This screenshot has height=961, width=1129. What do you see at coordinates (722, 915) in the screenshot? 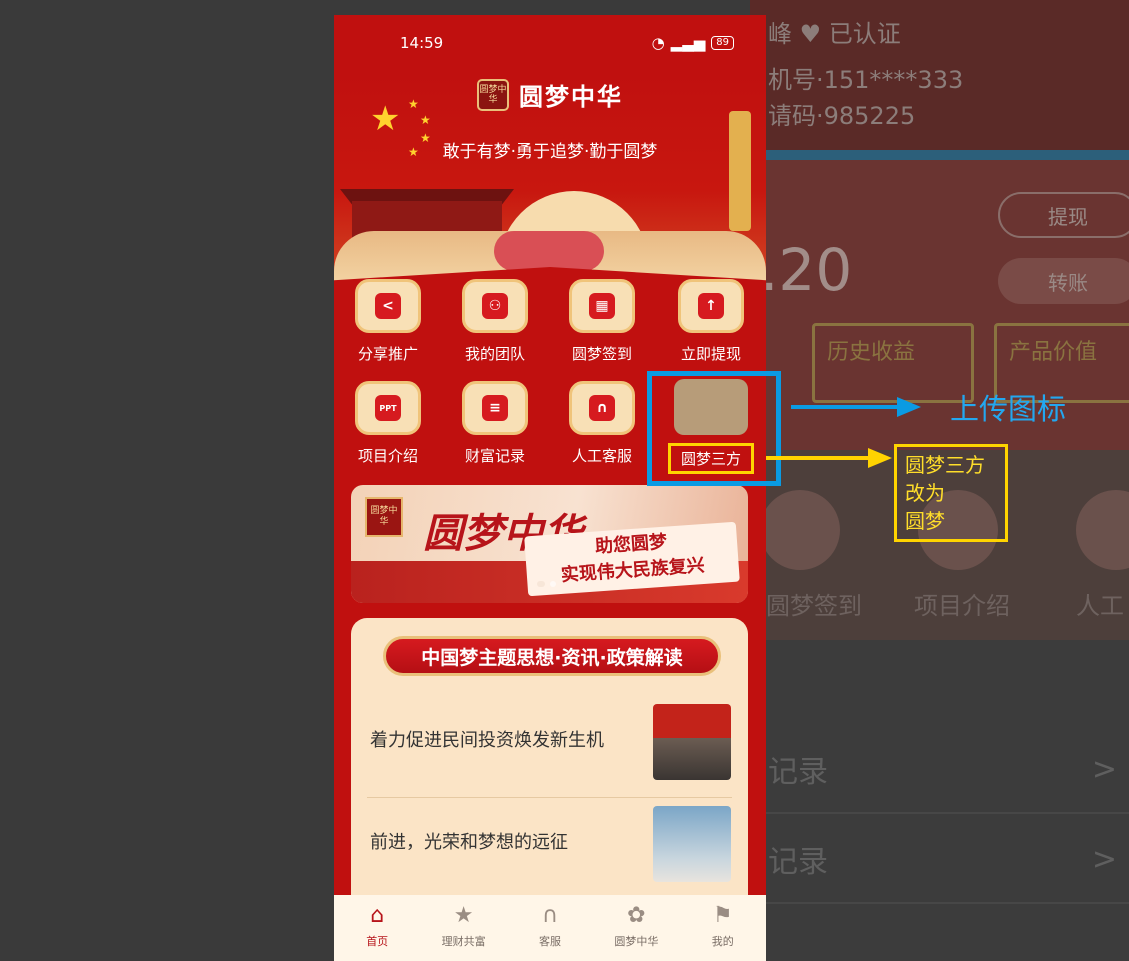
I see `flag-icon: ⚑` at bounding box center [722, 915].